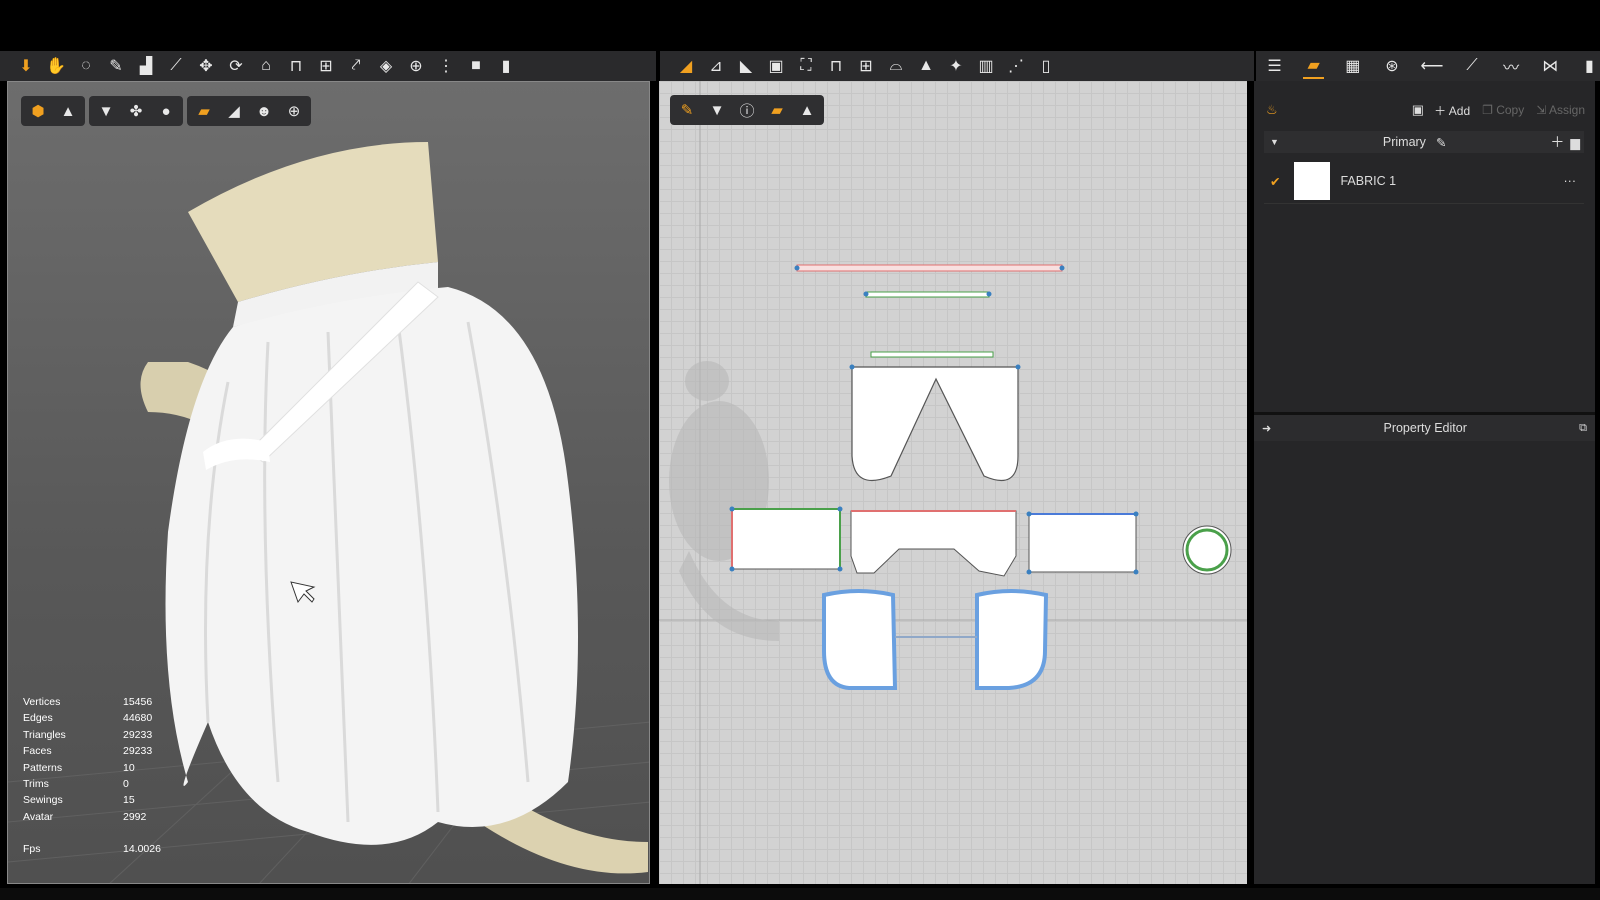 Image resolution: width=1600 pixels, height=900 pixels. I want to click on object-browser-header: ♨ ▣ ＋ Add ❐ Copy ⇲ Assign, so click(1424, 110).